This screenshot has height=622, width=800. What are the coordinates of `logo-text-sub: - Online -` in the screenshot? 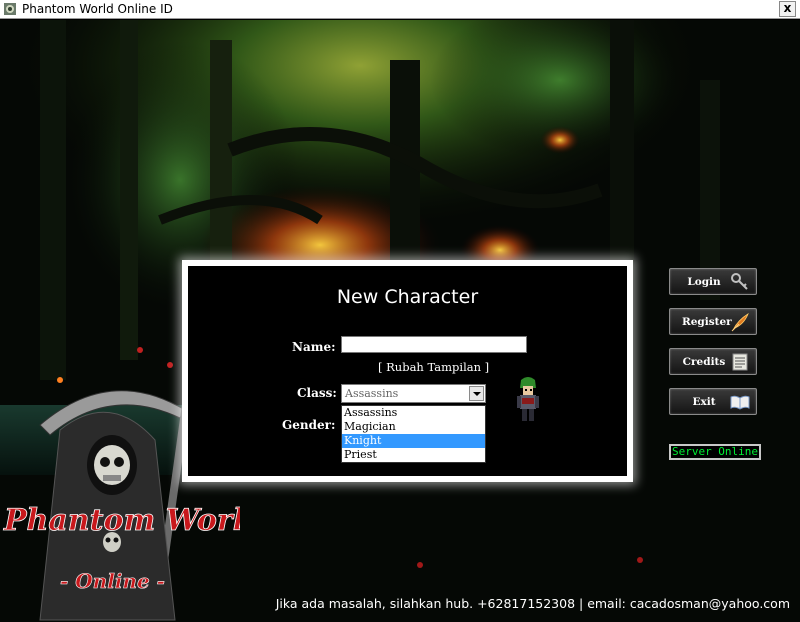 It's located at (112, 581).